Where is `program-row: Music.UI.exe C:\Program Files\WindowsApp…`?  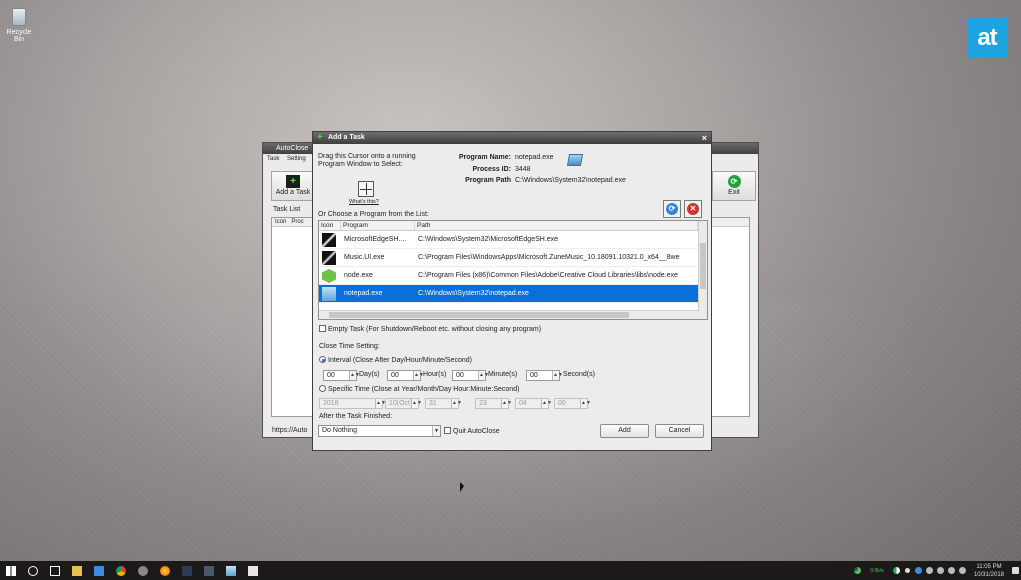
program-row: Music.UI.exe C:\Program Files\WindowsApp… is located at coordinates (513, 258).